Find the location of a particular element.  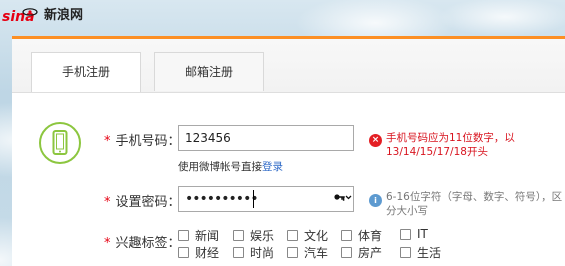

interest-news-option: 新闻 is located at coordinates (198, 235).